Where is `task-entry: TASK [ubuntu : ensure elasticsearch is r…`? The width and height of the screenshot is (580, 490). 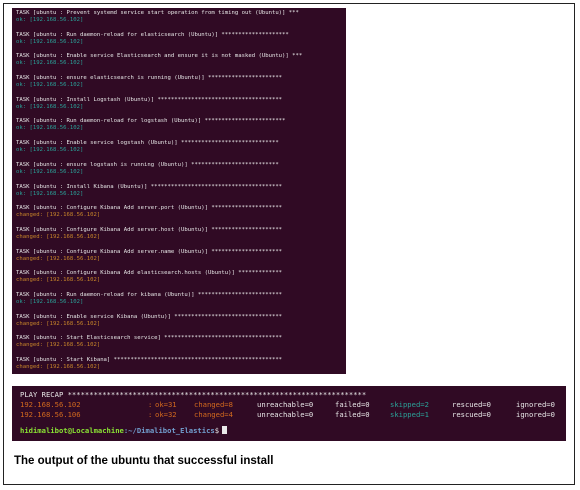 task-entry: TASK [ubuntu : ensure elasticsearch is r… is located at coordinates (181, 82).